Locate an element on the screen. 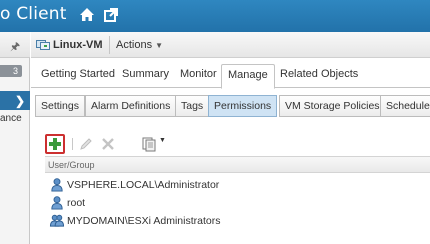  add-permission-icon is located at coordinates (55, 144).